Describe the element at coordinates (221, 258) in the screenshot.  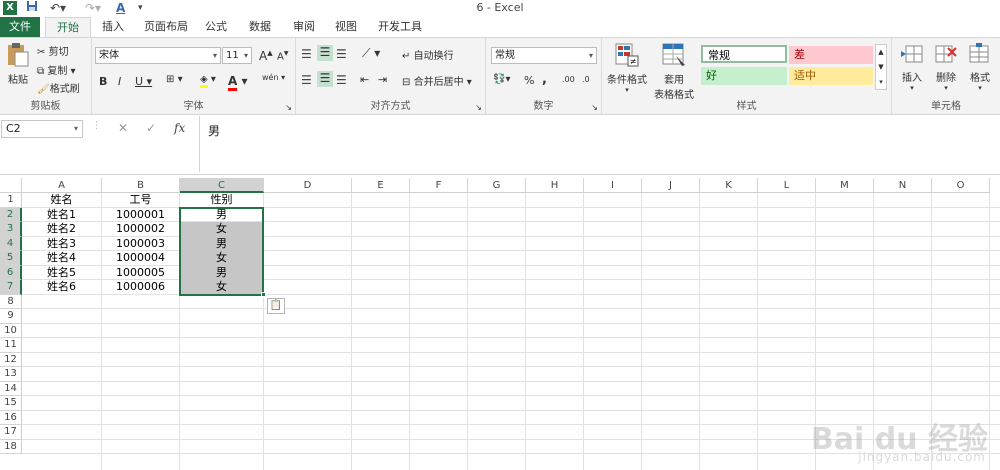
I see `cell-c5: 女` at that location.